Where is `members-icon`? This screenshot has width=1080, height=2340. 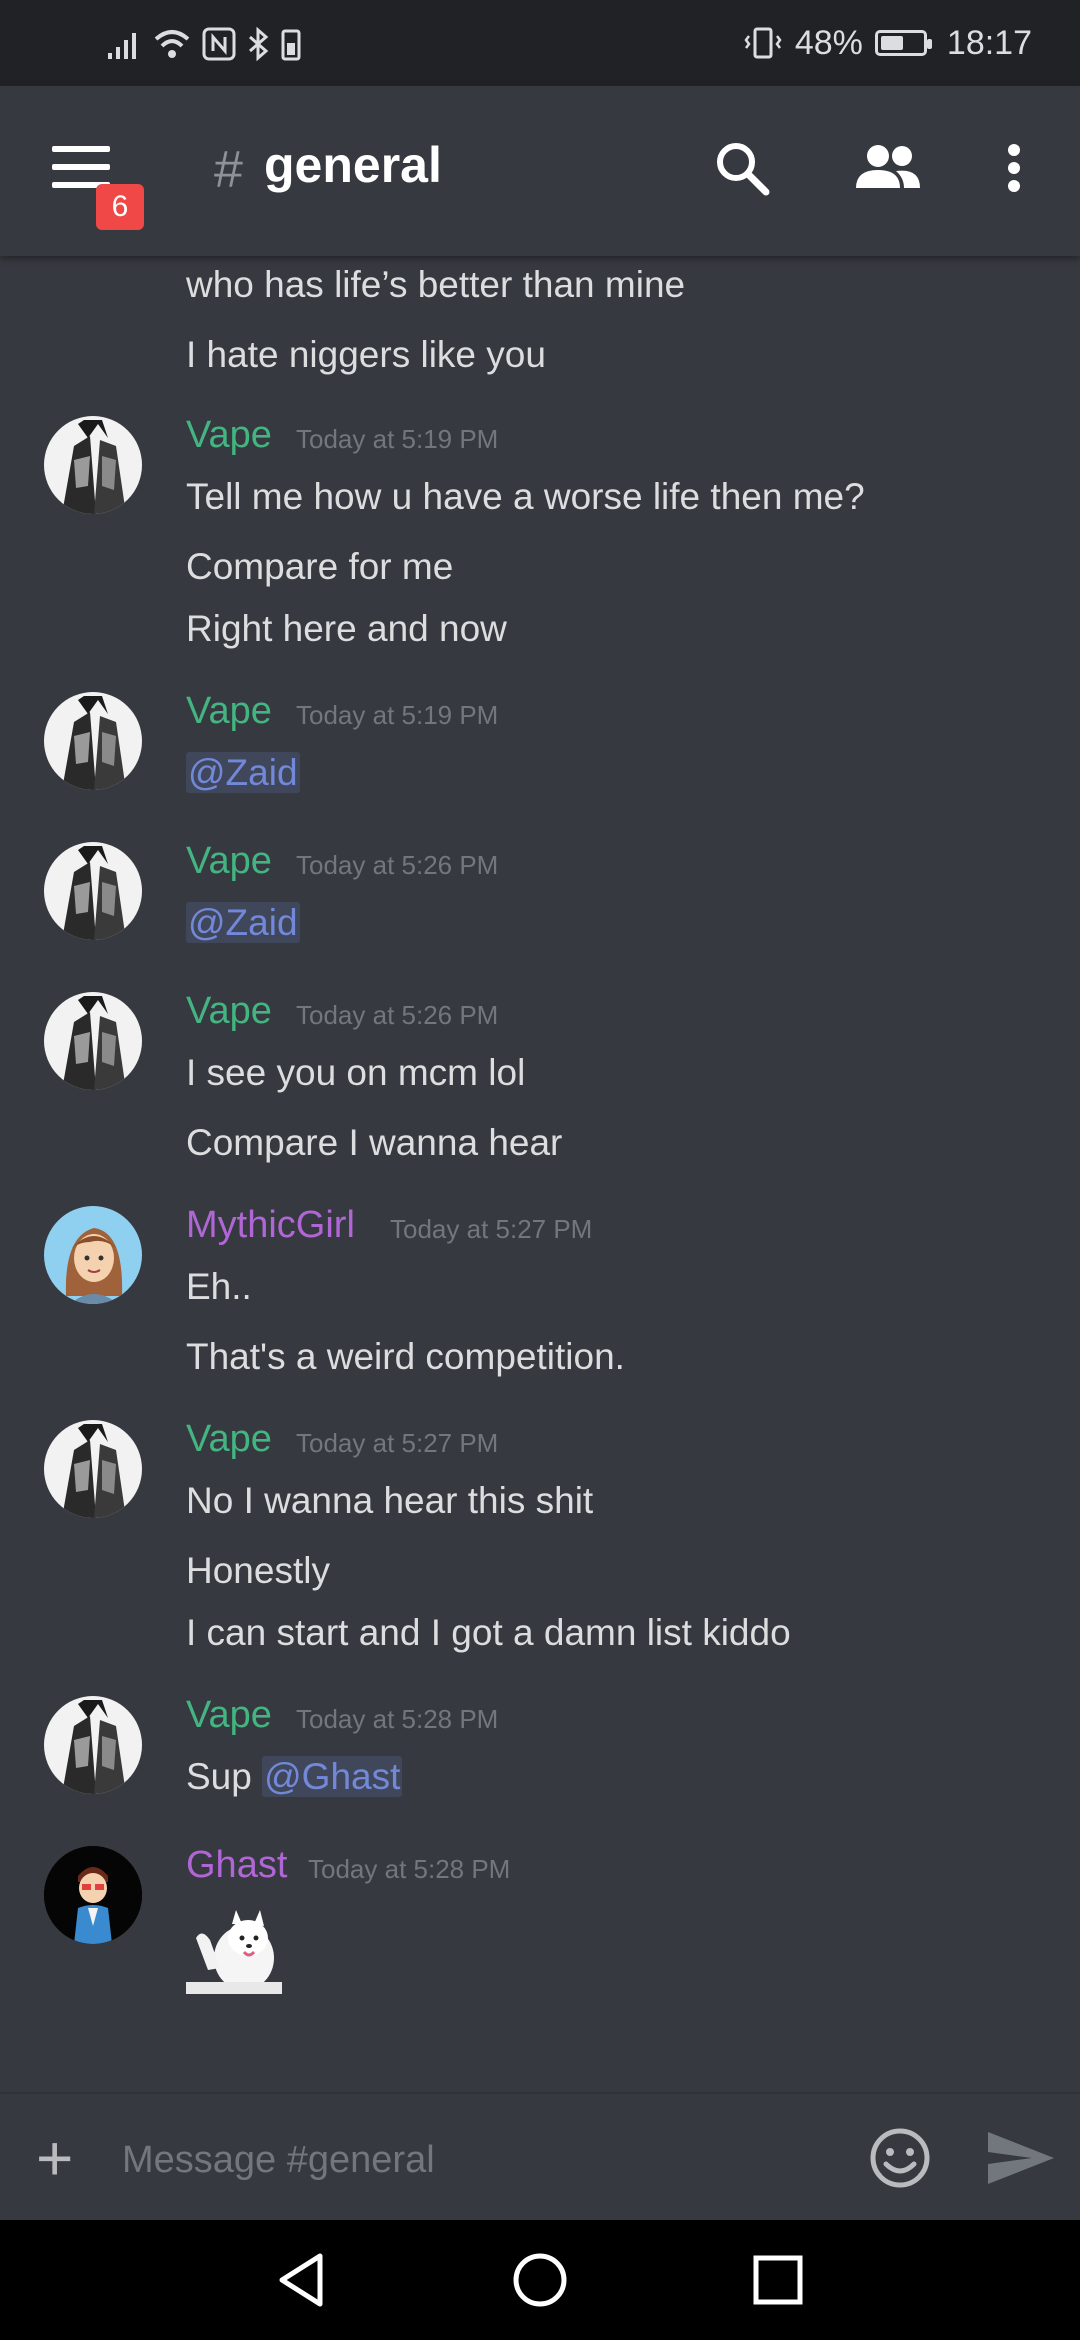
members-icon is located at coordinates (888, 168).